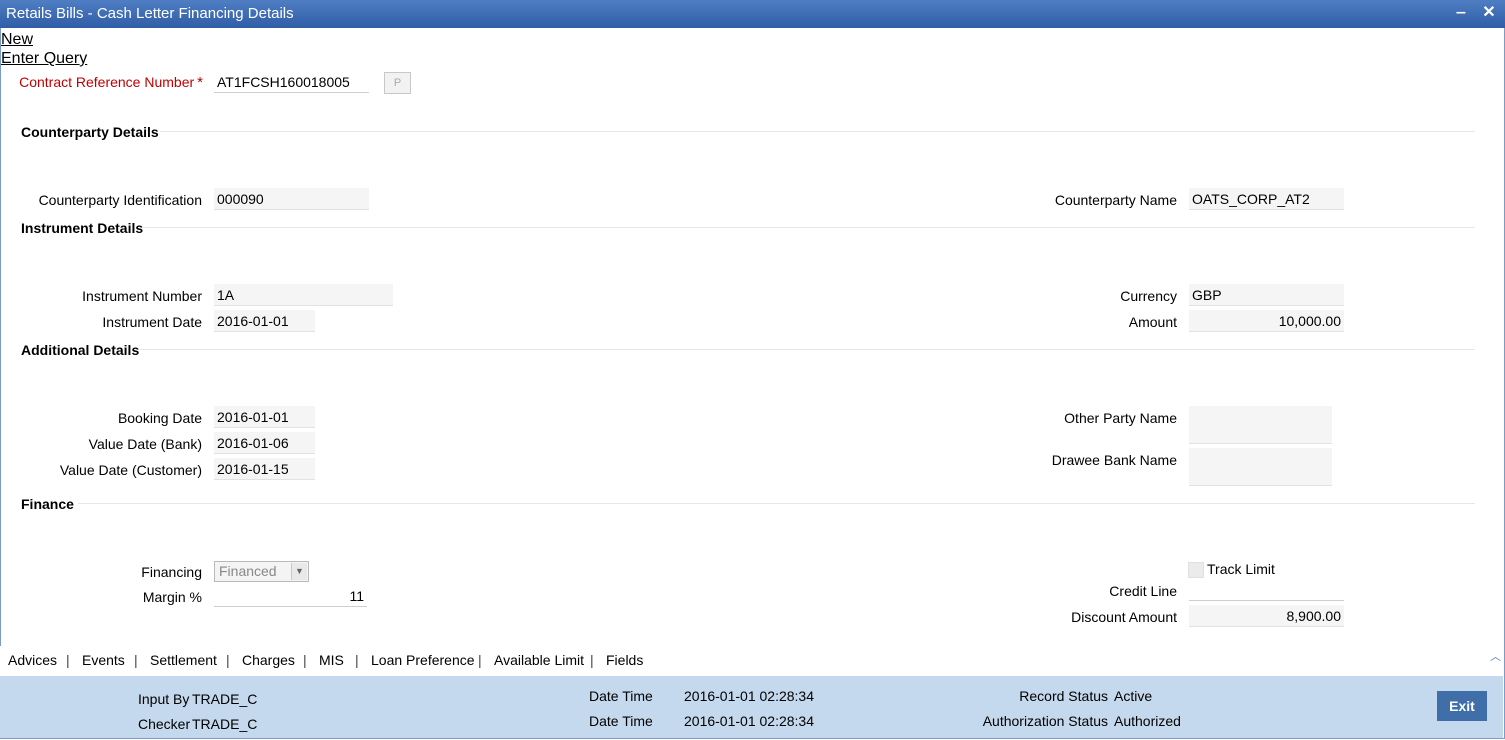 The height and width of the screenshot is (740, 1505). What do you see at coordinates (1266, 321) in the screenshot?
I see `amount-field: 10,000.00` at bounding box center [1266, 321].